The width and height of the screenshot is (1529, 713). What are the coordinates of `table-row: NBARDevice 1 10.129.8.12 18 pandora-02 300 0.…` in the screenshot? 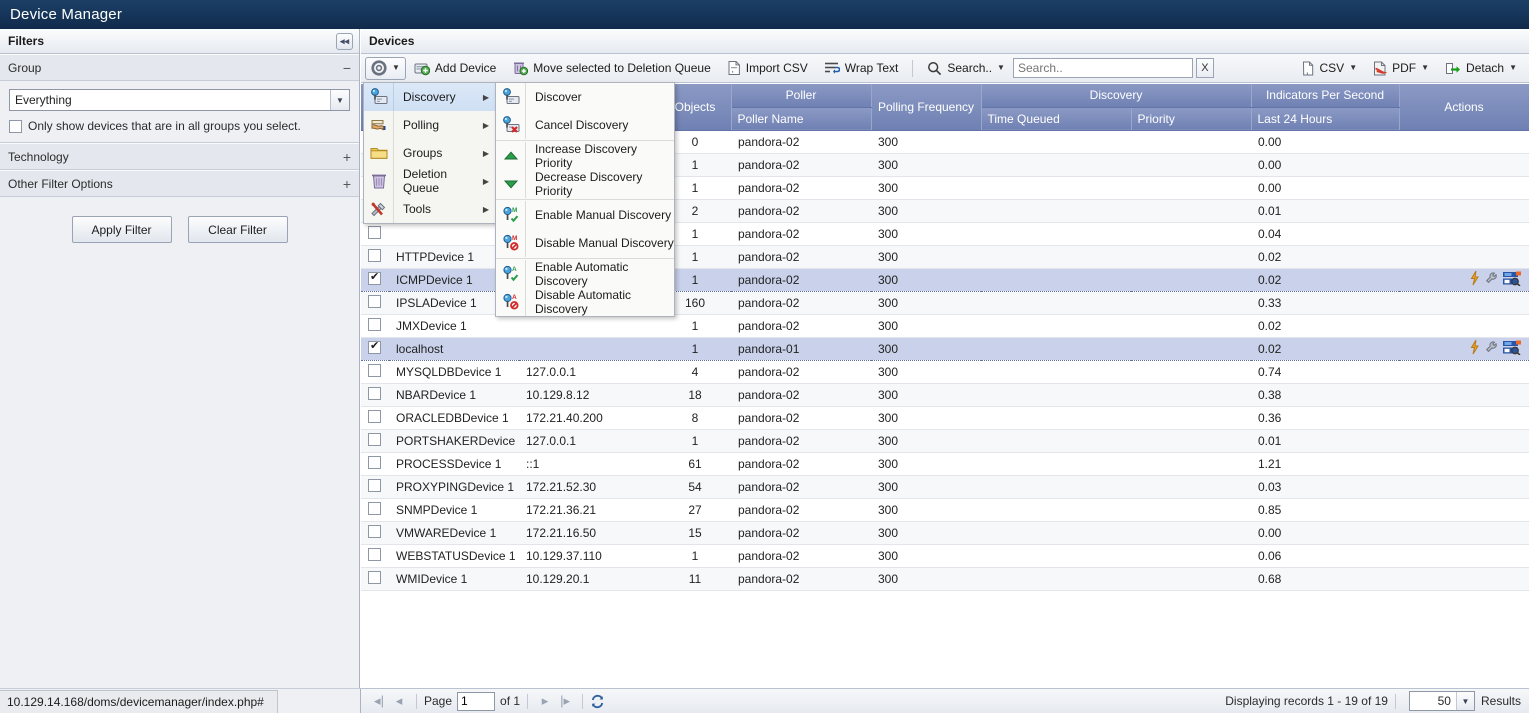 It's located at (945, 395).